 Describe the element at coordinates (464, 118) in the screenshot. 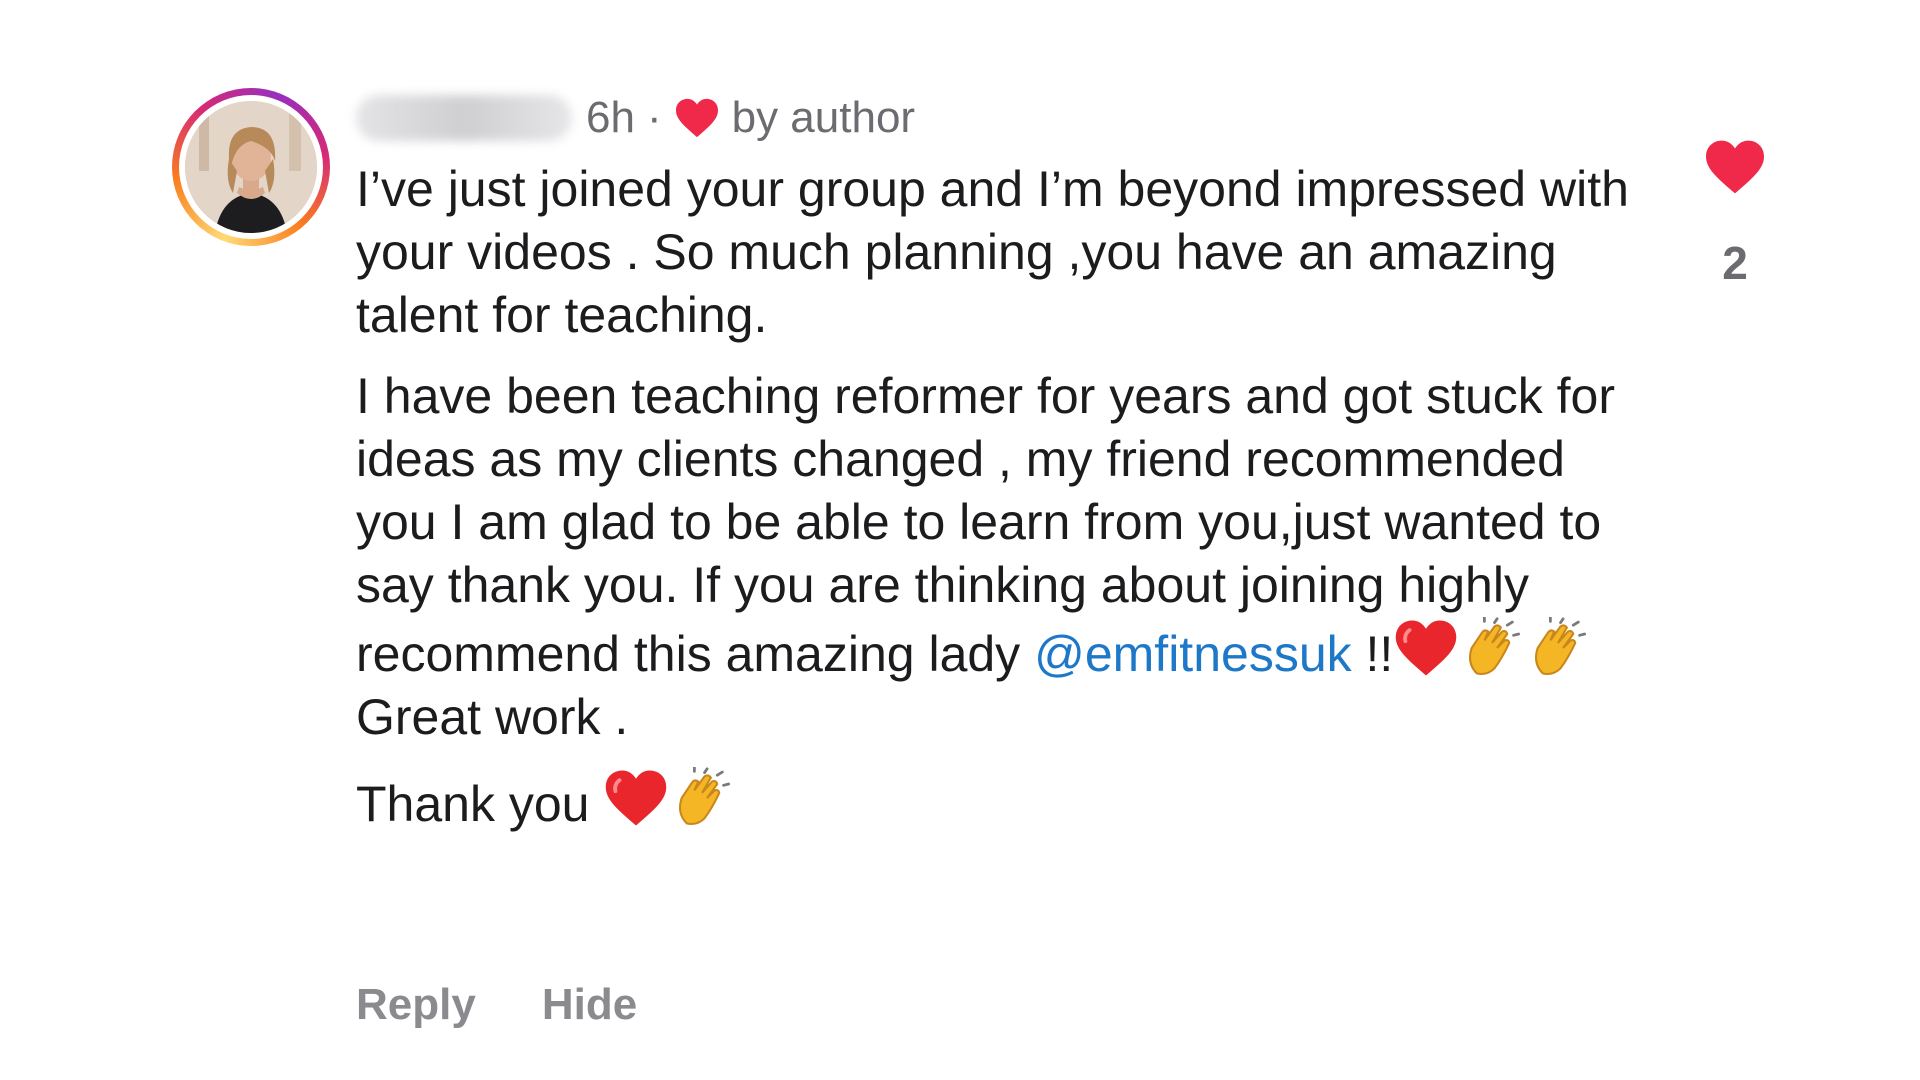

I see `blurred-username` at that location.